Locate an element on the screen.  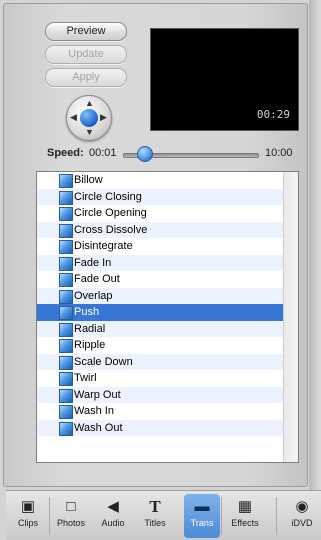
preview-button: Preview is located at coordinates (86, 31).